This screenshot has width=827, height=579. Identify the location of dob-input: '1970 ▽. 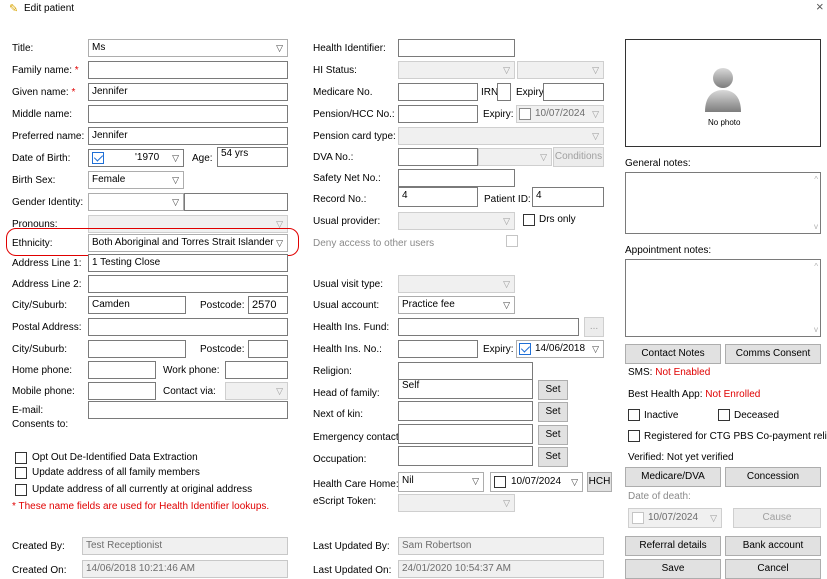
(136, 158).